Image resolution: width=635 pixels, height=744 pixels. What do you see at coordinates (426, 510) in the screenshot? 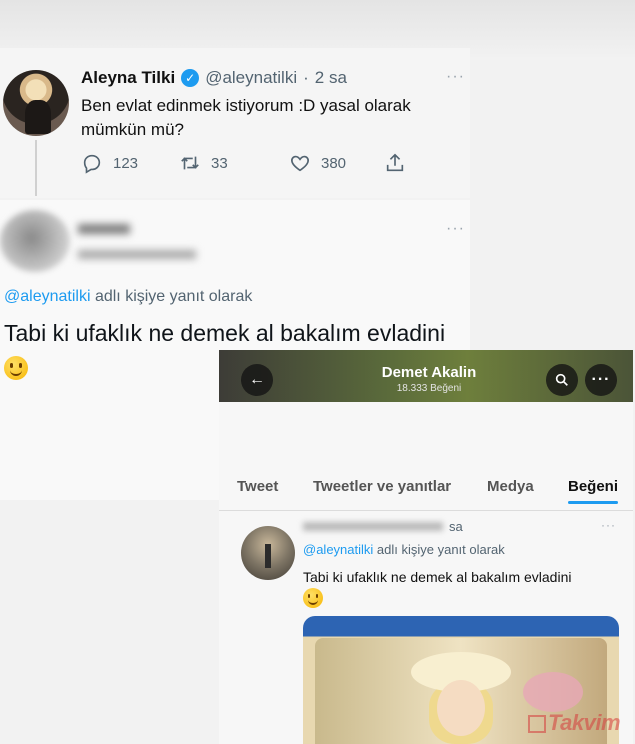
I see `tabs-divider` at bounding box center [426, 510].